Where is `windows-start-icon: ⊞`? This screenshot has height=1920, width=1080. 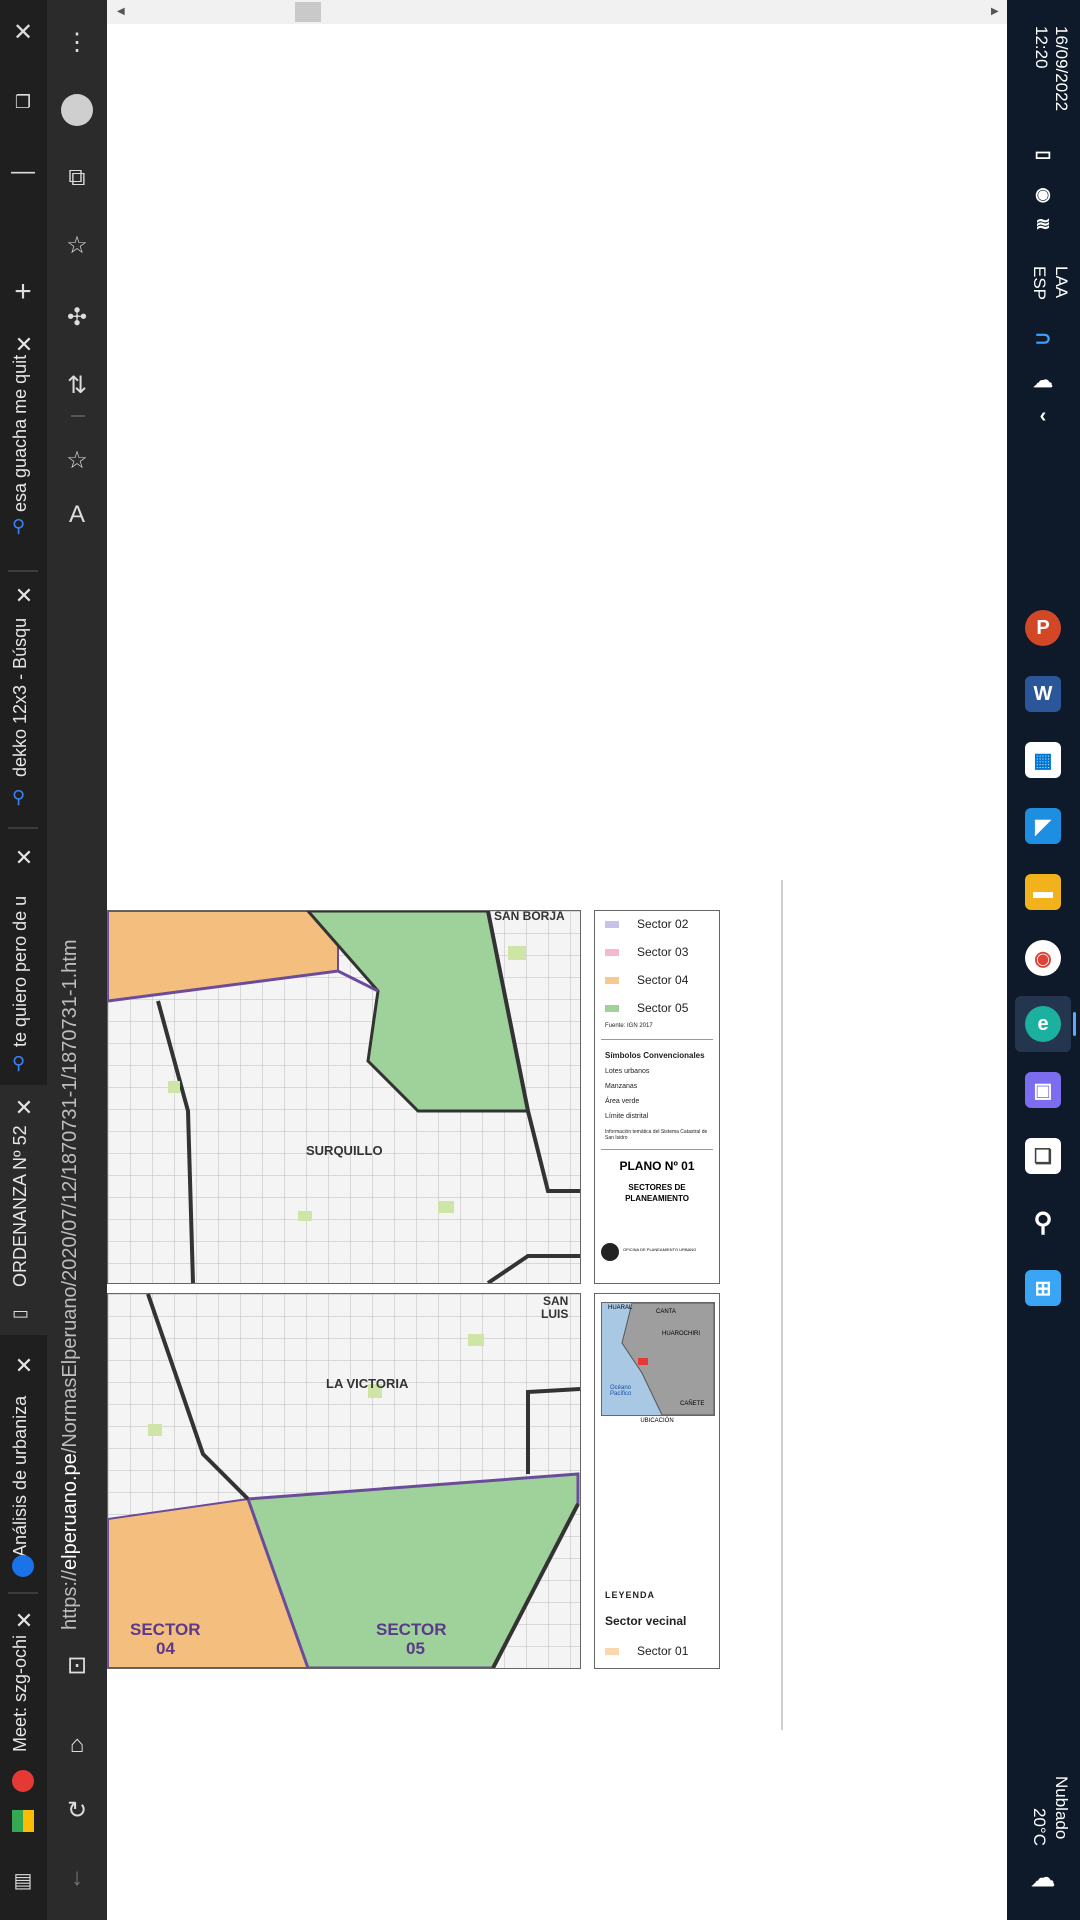
windows-start-icon: ⊞ is located at coordinates (1043, 1288).